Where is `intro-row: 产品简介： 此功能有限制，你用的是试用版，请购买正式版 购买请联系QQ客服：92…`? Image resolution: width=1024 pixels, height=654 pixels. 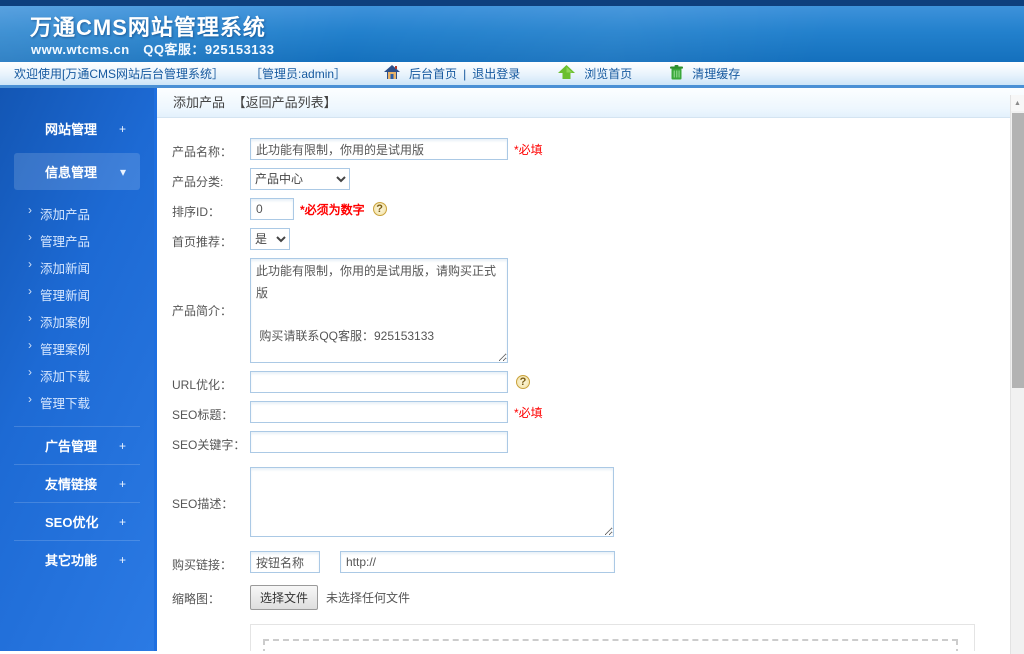
intro-row: 产品简介： 此功能有限制，你用的是试用版，请购买正式版 购买请联系QQ客服：92… is located at coordinates (598, 310).